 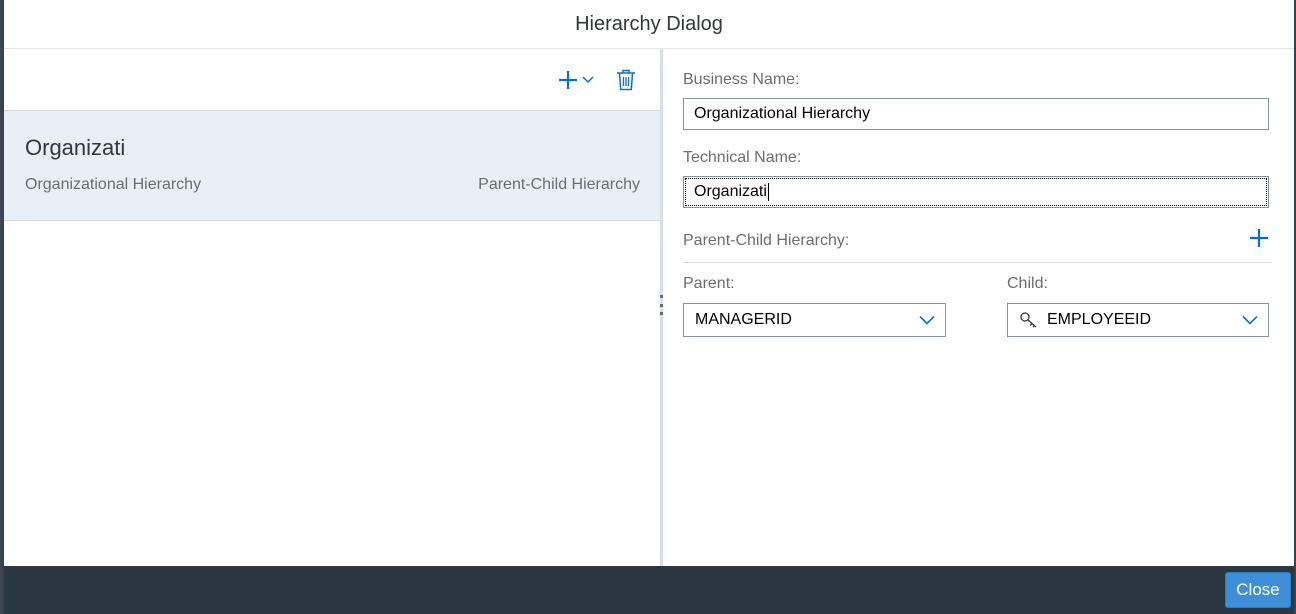 I want to click on list-item-title: Organizati, so click(x=75, y=147).